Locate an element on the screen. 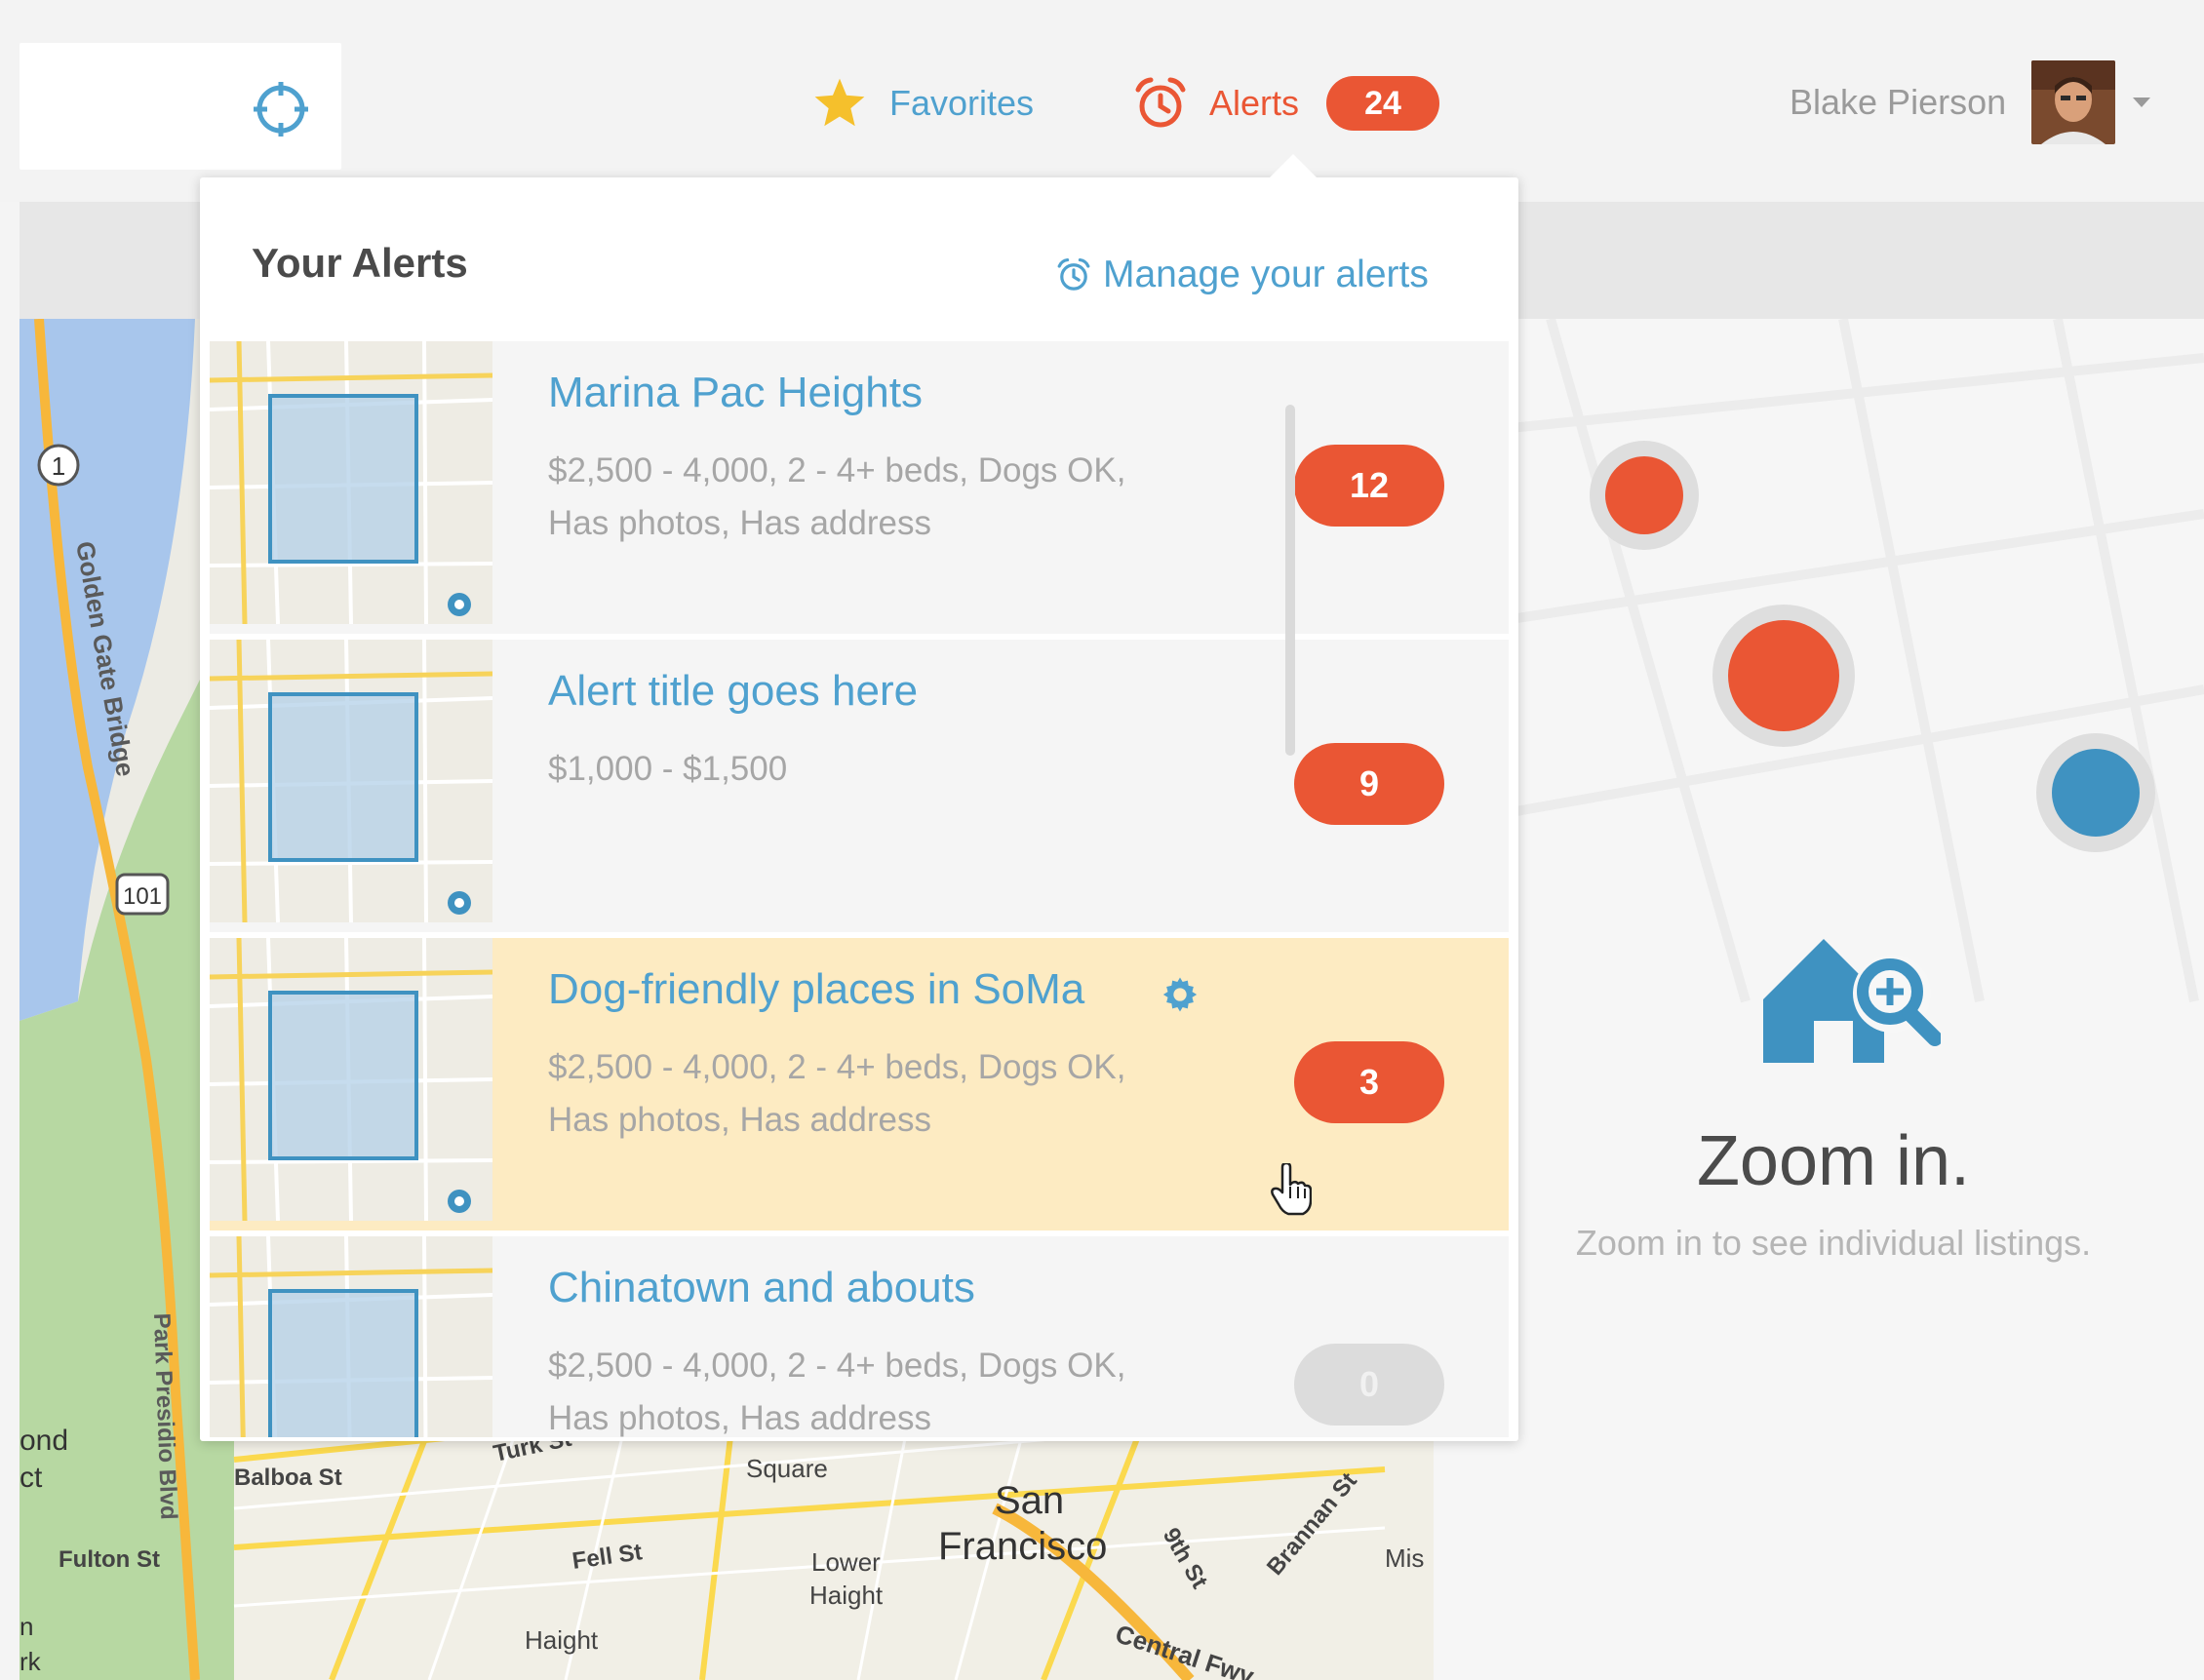 This screenshot has width=2204, height=1680. route-1-marker: 1 is located at coordinates (58, 466).